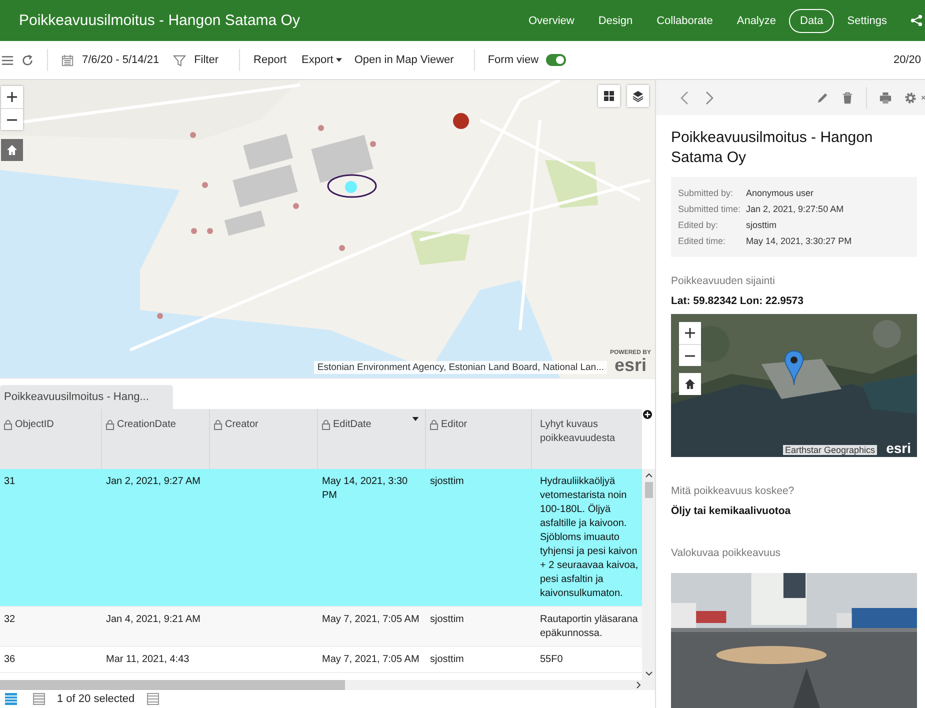  I want to click on column-title: Editor, so click(454, 425).